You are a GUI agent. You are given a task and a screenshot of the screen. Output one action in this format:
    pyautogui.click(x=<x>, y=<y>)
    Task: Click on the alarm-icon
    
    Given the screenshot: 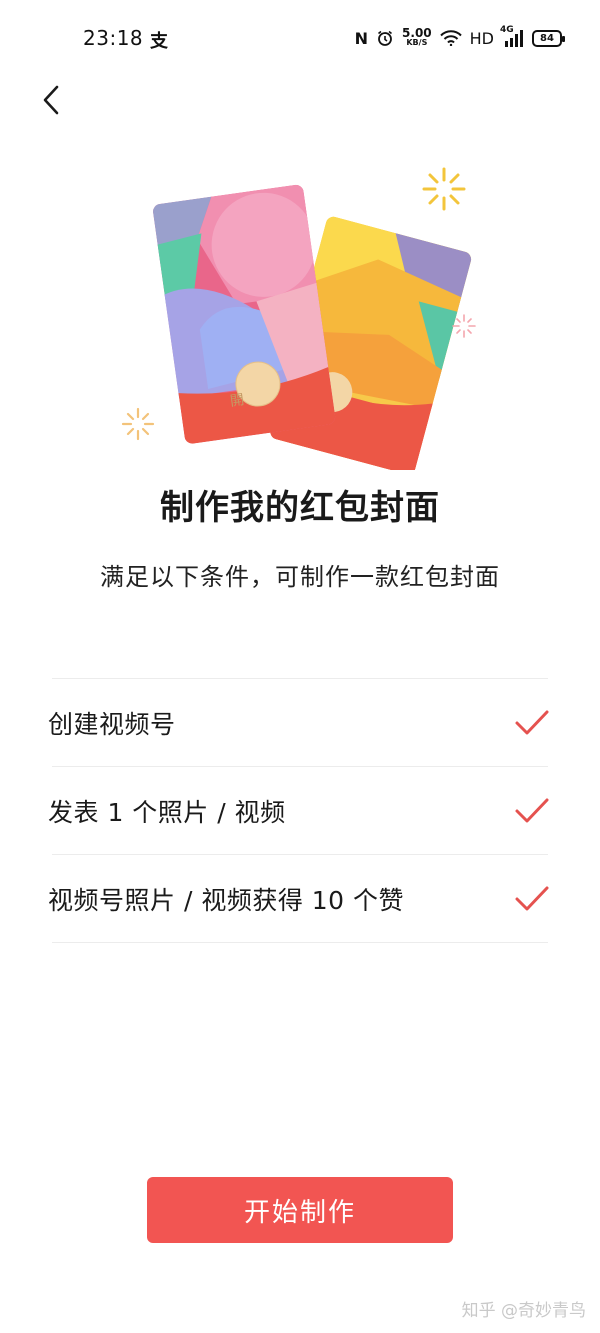 What is the action you would take?
    pyautogui.click(x=385, y=38)
    